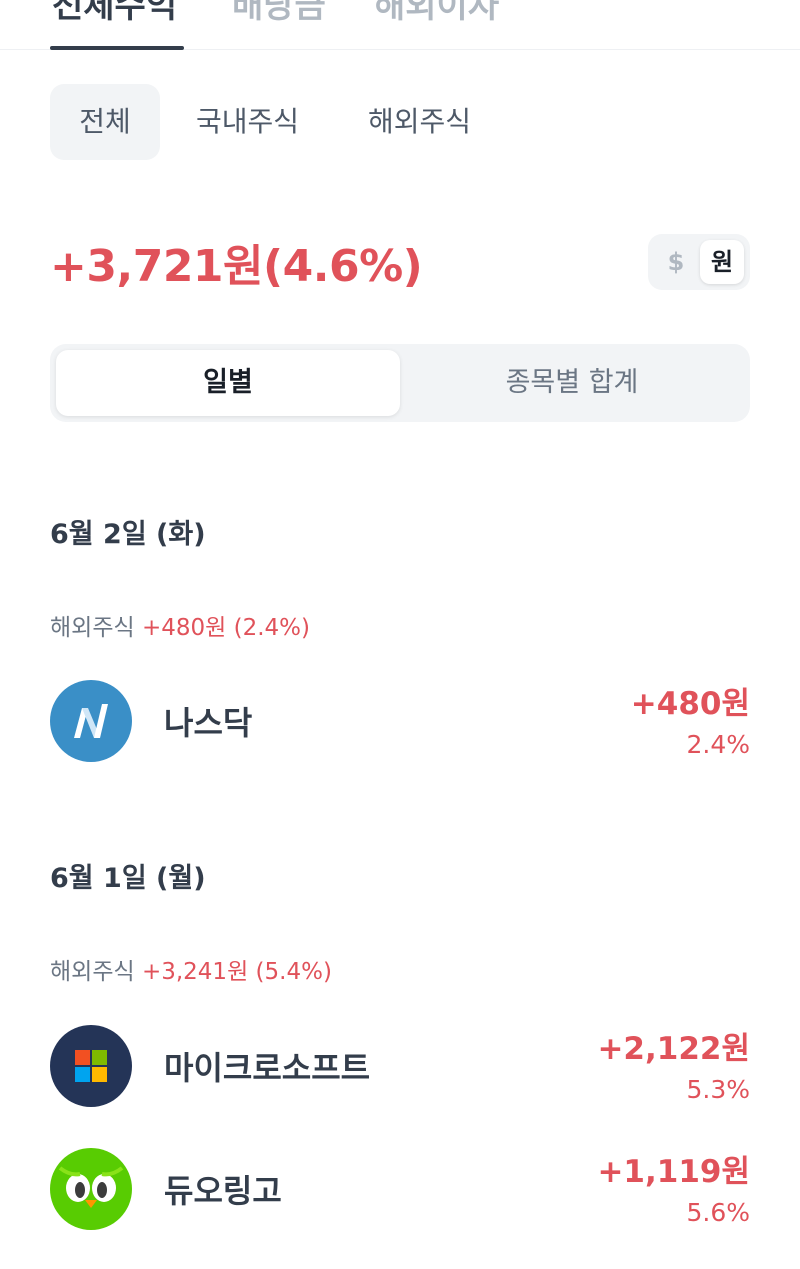 The width and height of the screenshot is (800, 1269). What do you see at coordinates (718, 744) in the screenshot?
I see `stock-profit-percent: 2.4%` at bounding box center [718, 744].